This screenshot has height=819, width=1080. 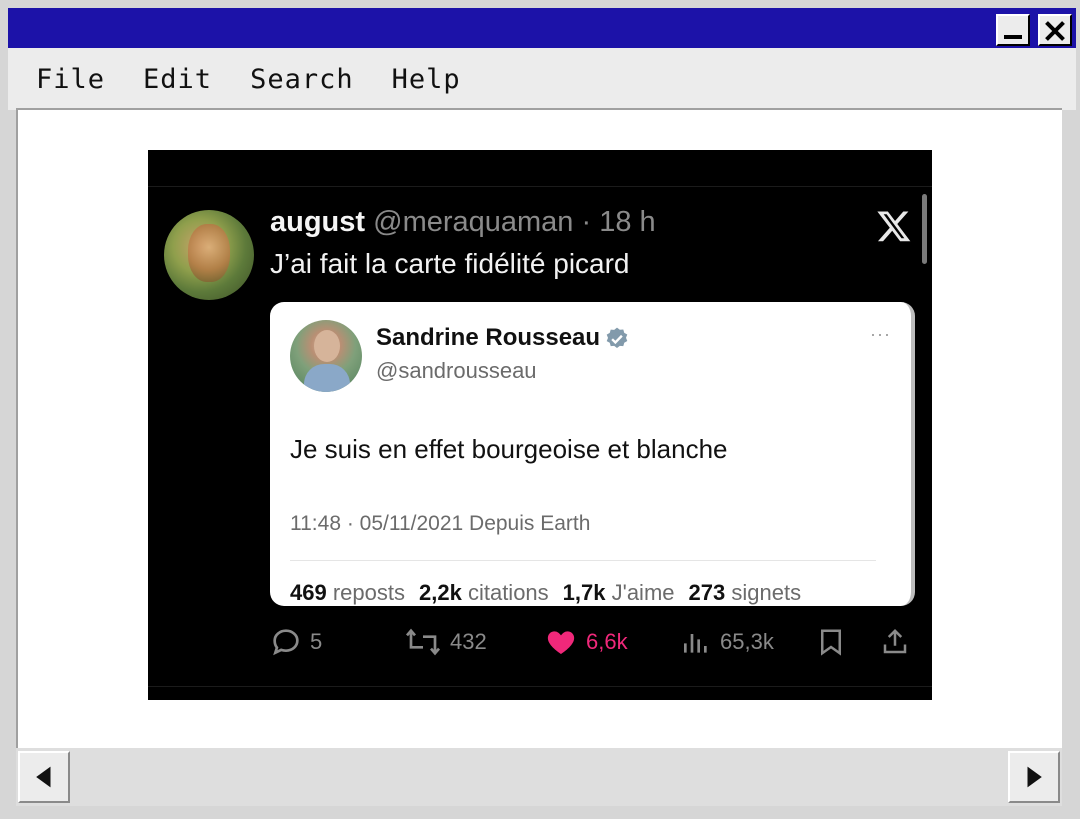 What do you see at coordinates (70, 79) in the screenshot?
I see `menu-file: File` at bounding box center [70, 79].